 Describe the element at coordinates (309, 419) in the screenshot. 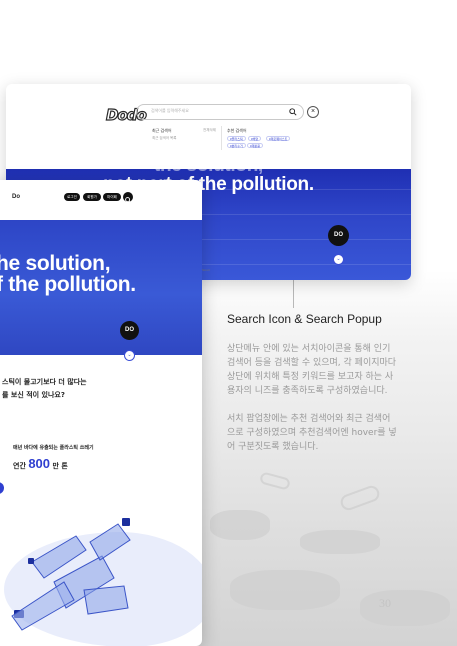

I see `paragraph-line: 서치 팝업창에는 추천 검색어와 최근 검색어` at that location.